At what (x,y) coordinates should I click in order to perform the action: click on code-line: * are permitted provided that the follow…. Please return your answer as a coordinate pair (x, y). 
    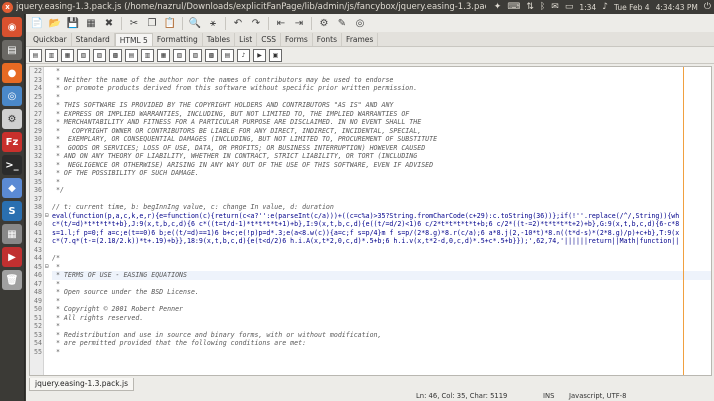
    Looking at the image, I should click on (381, 343).